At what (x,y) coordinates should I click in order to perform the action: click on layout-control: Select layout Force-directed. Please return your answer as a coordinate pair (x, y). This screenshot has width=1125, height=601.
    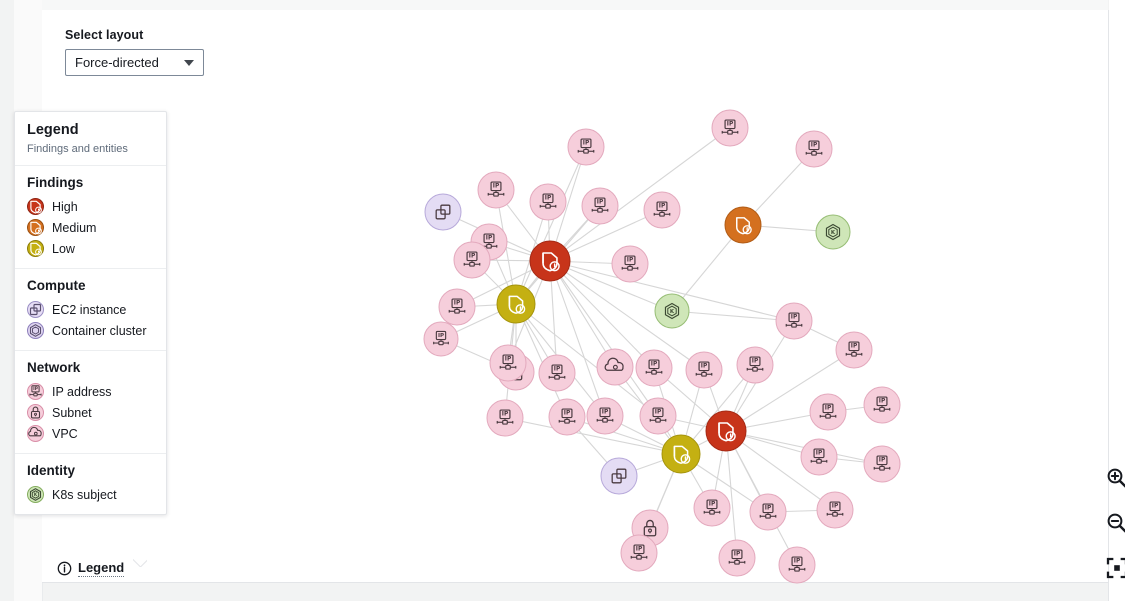
    Looking at the image, I should click on (134, 52).